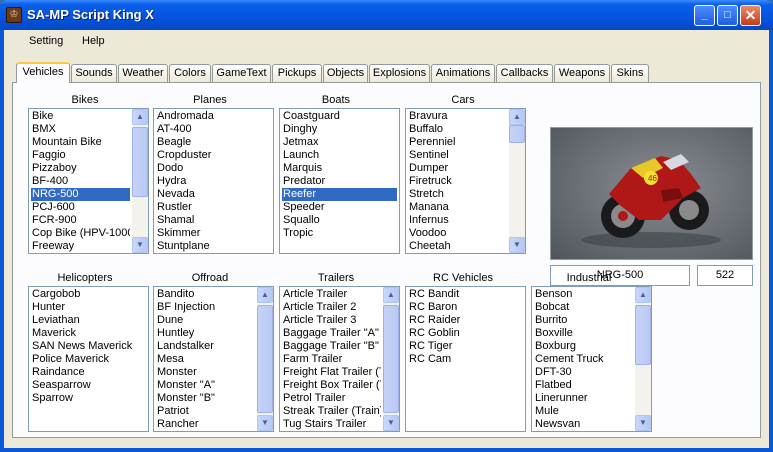  I want to click on list-item: Mountain Bike, so click(80, 142).